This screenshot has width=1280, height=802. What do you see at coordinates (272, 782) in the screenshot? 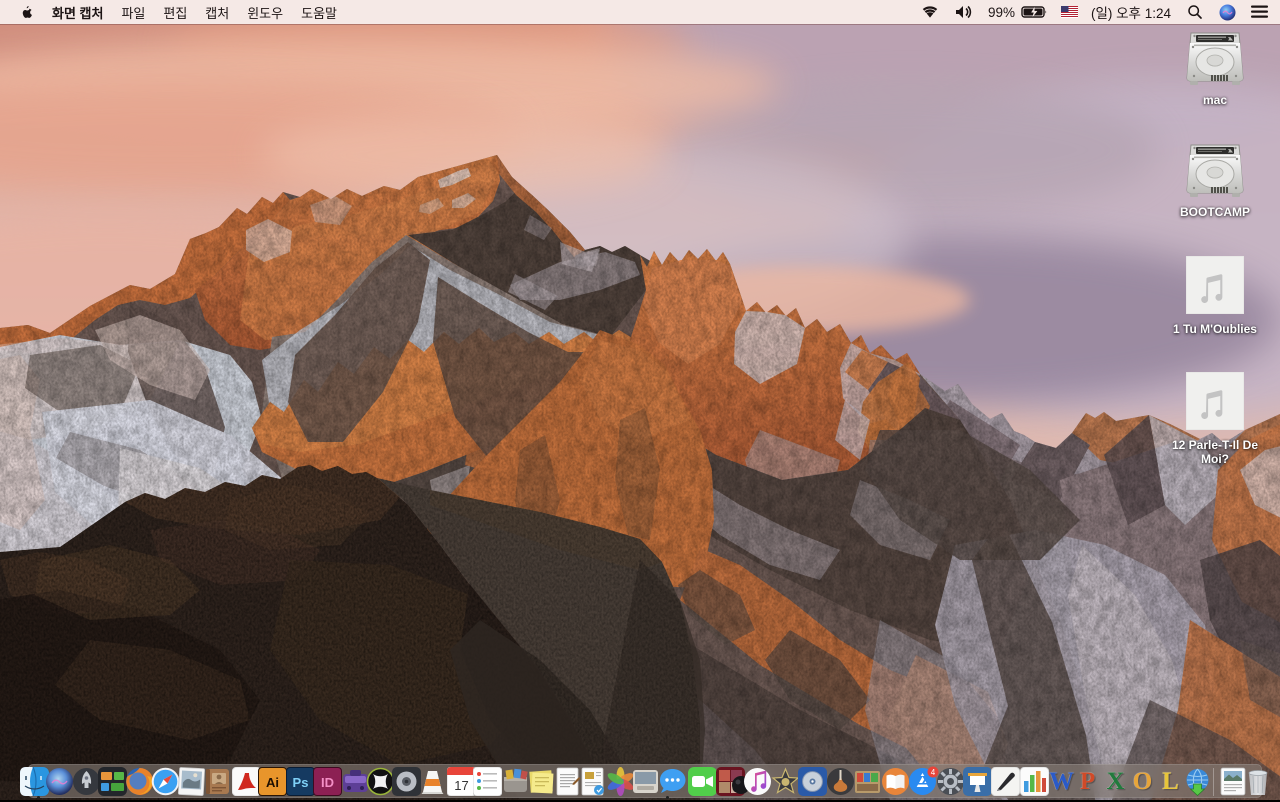
I see `svg-text: Ai` at bounding box center [272, 782].